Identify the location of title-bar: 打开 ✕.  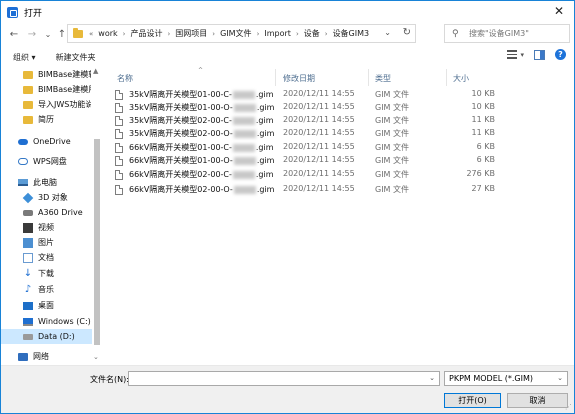
(287, 12).